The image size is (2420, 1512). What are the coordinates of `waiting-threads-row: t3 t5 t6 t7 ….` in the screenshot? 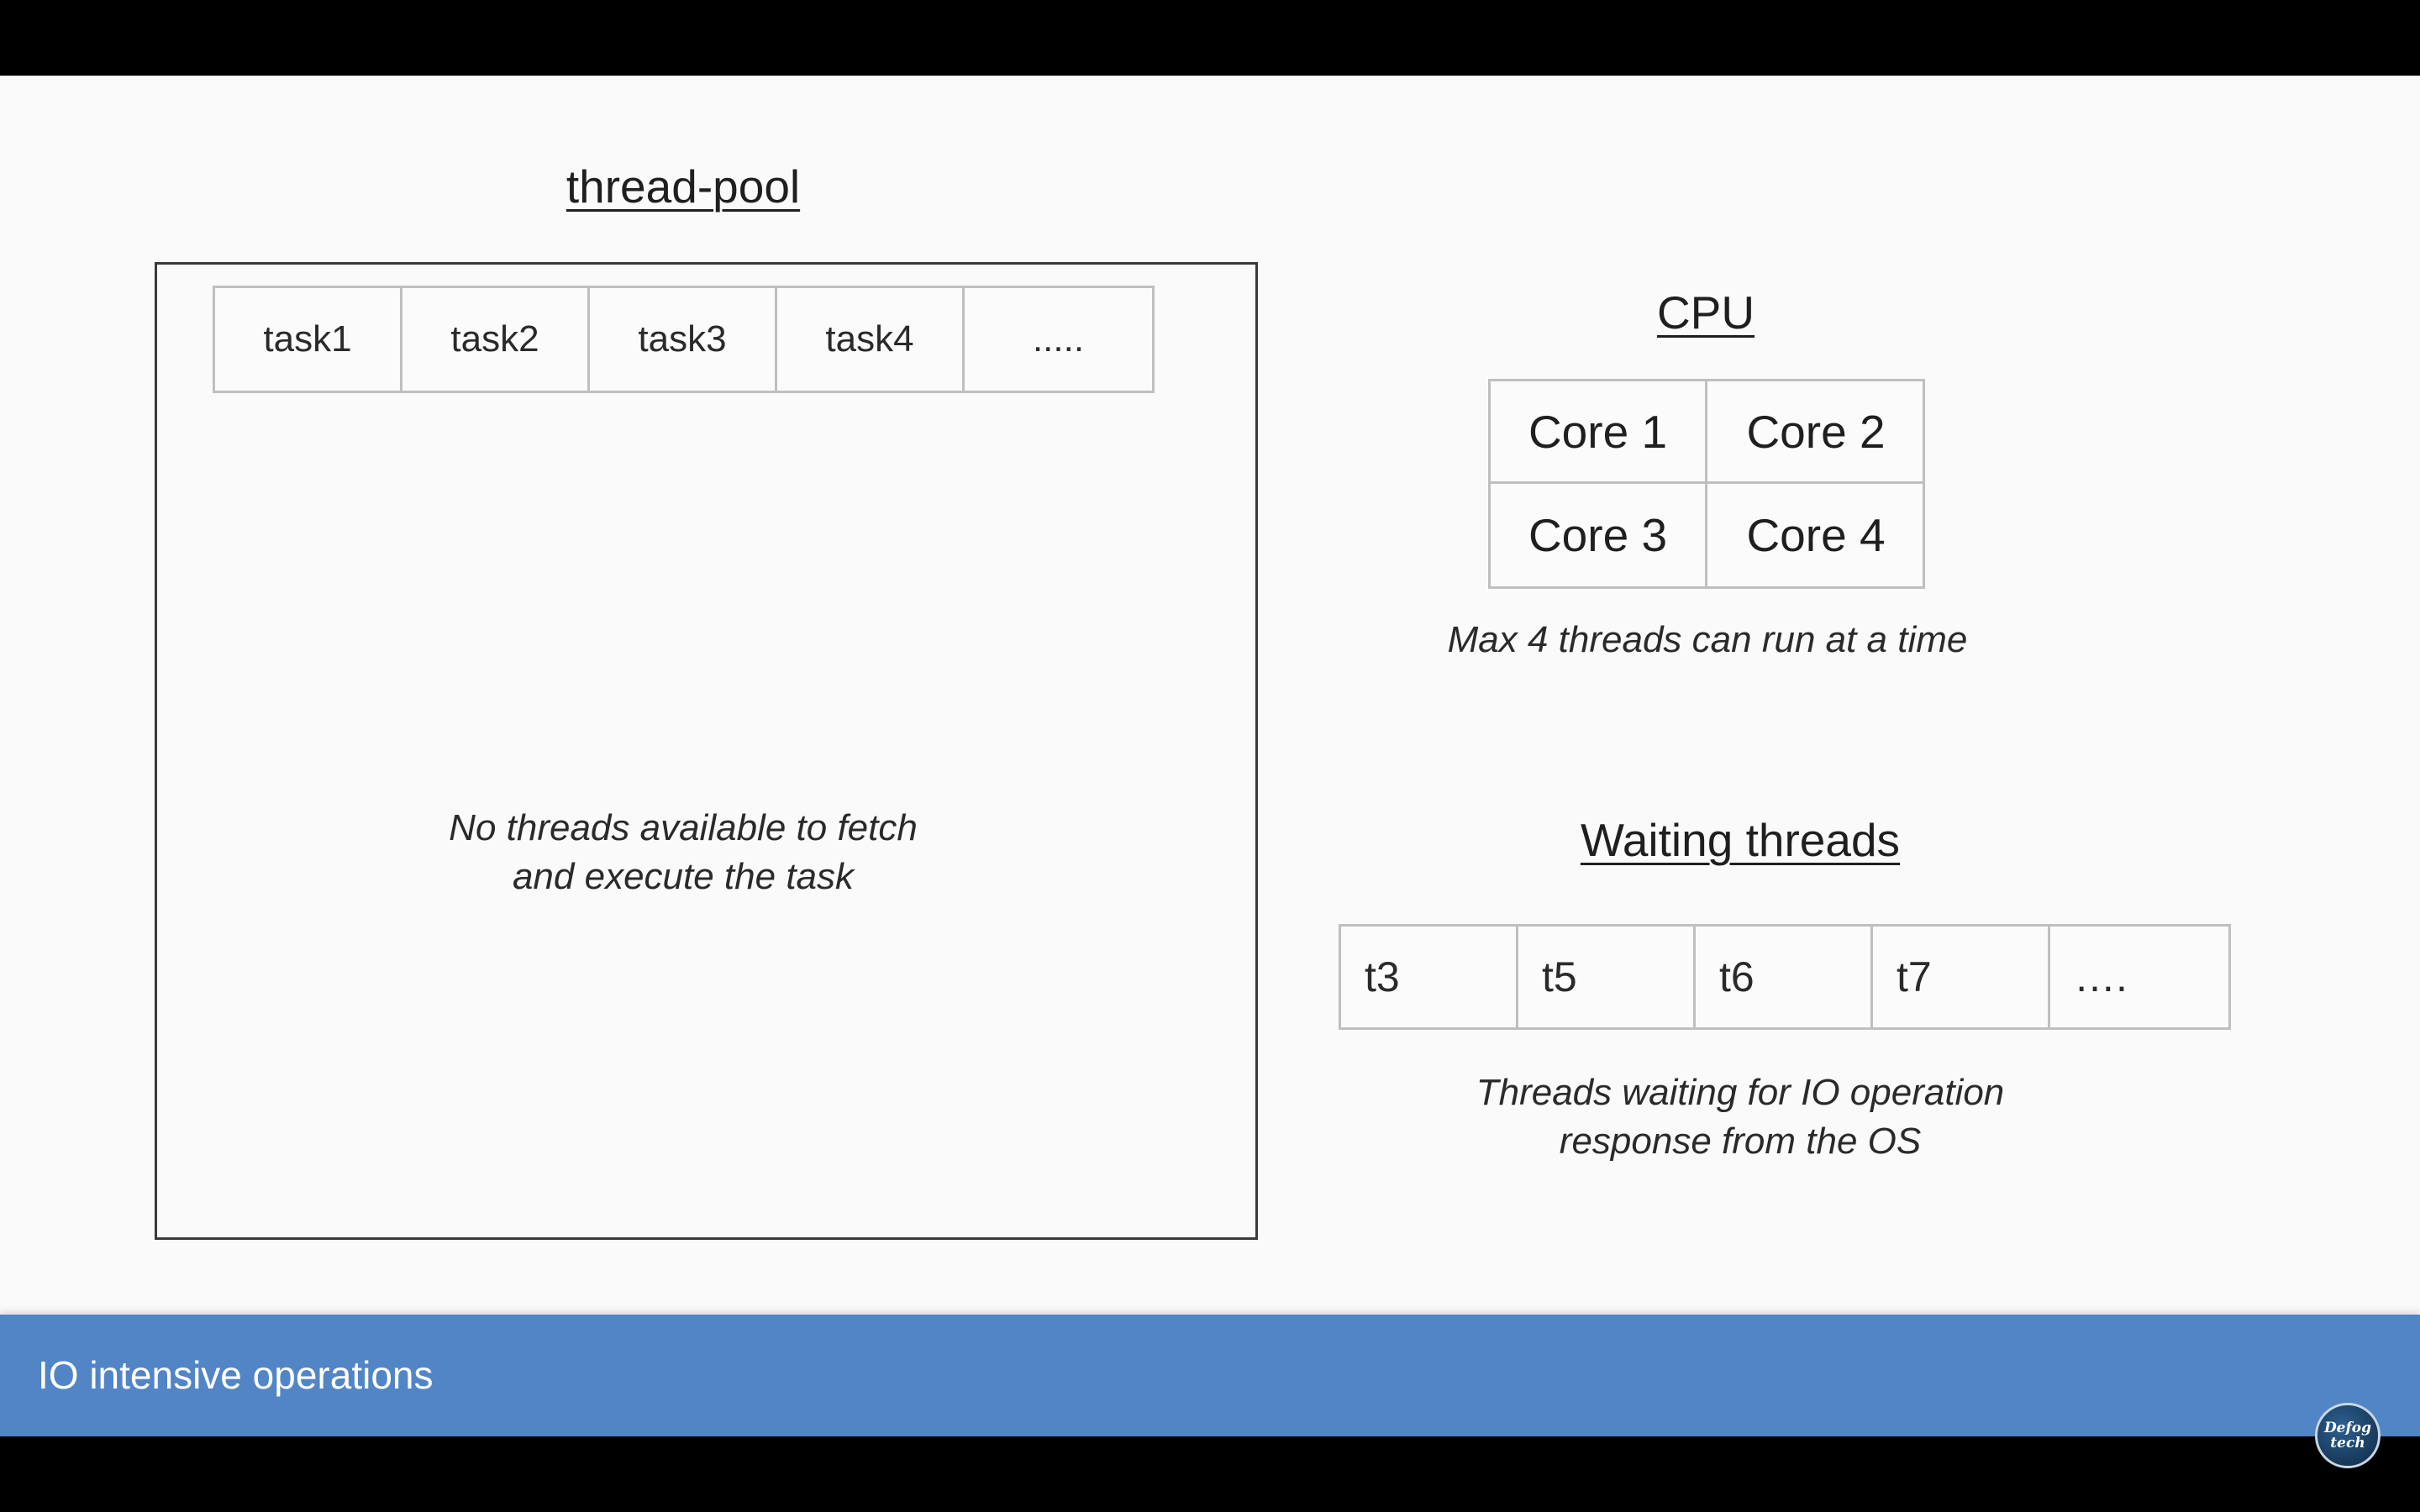 It's located at (1785, 977).